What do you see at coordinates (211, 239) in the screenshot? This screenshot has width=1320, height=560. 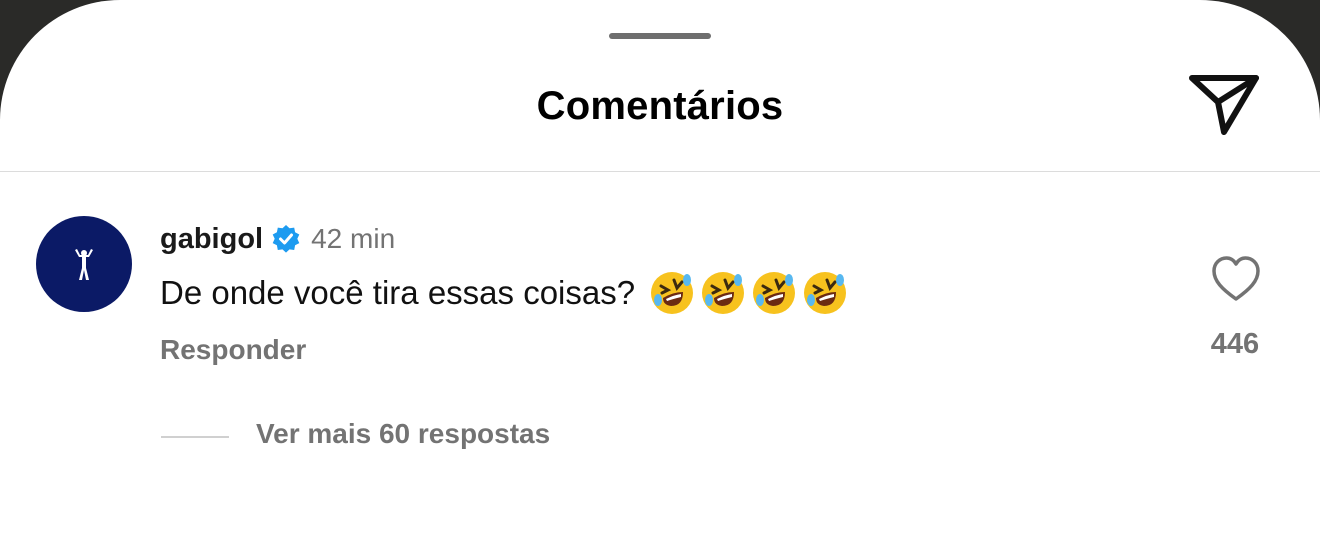 I see `comment-username: gabigol` at bounding box center [211, 239].